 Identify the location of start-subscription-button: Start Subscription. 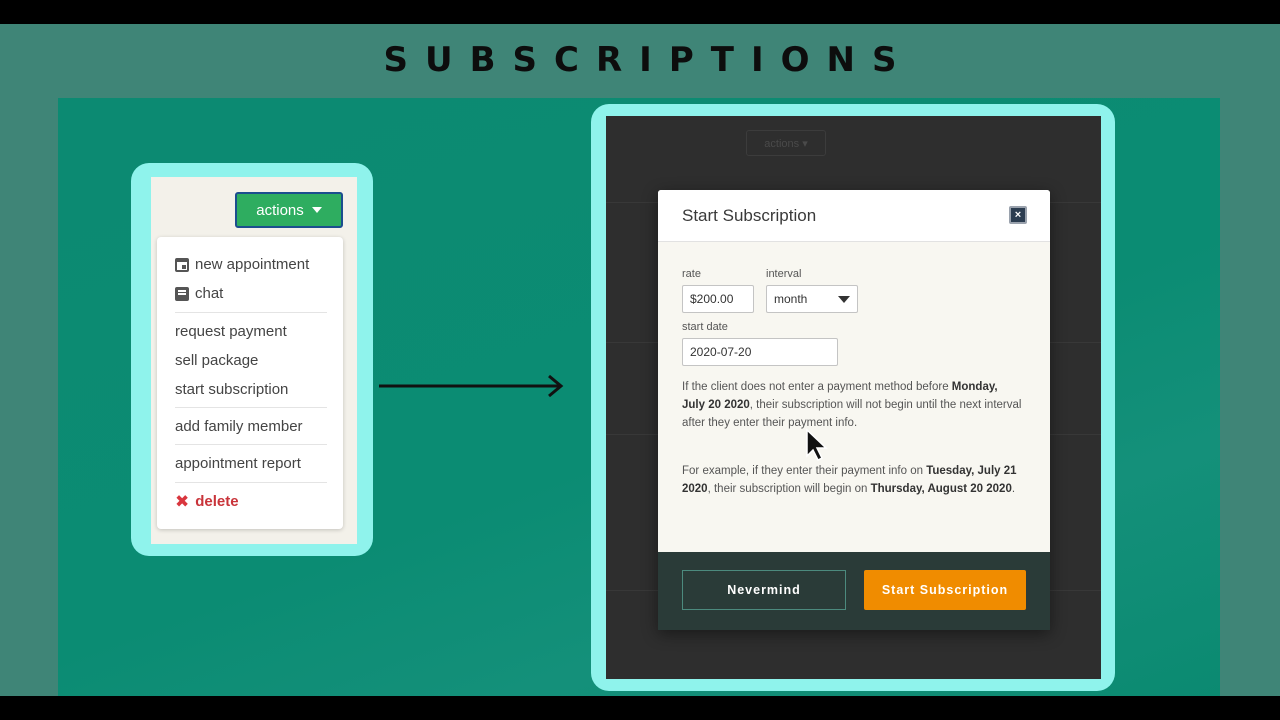
(945, 590).